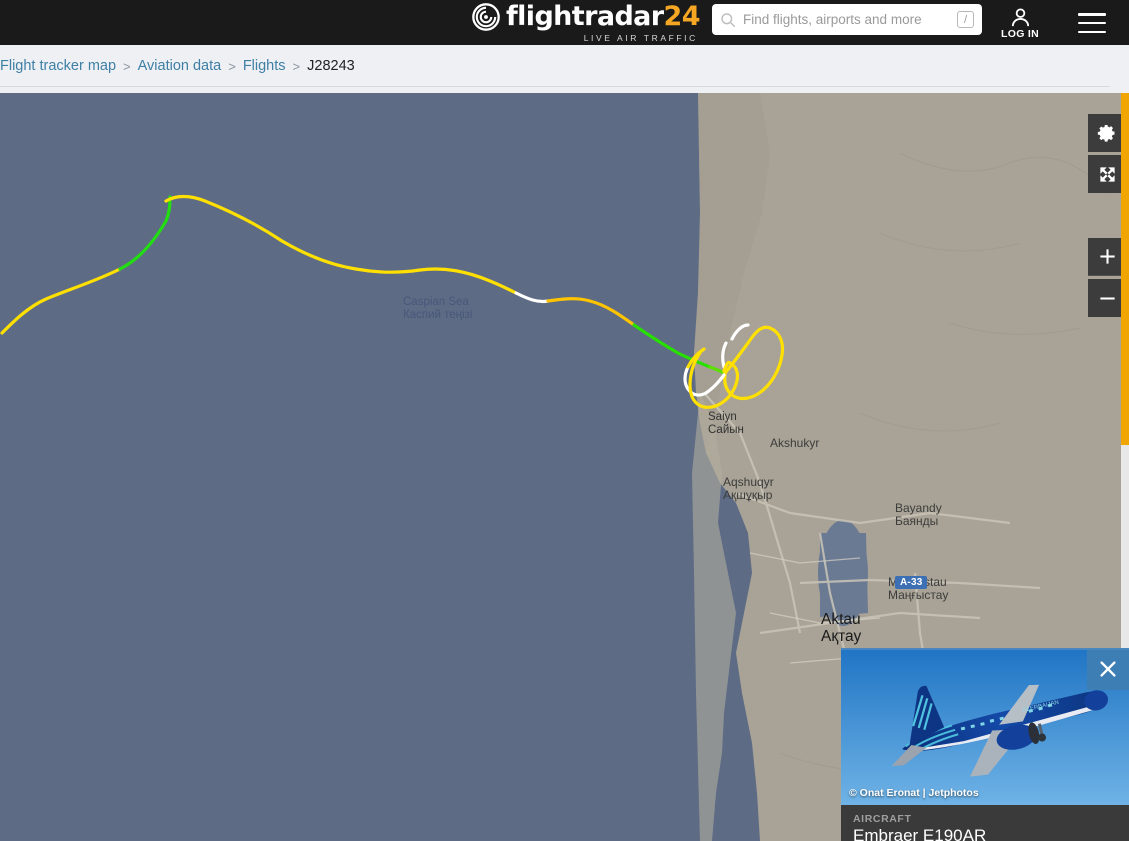  I want to click on user-icon, so click(1020, 16).